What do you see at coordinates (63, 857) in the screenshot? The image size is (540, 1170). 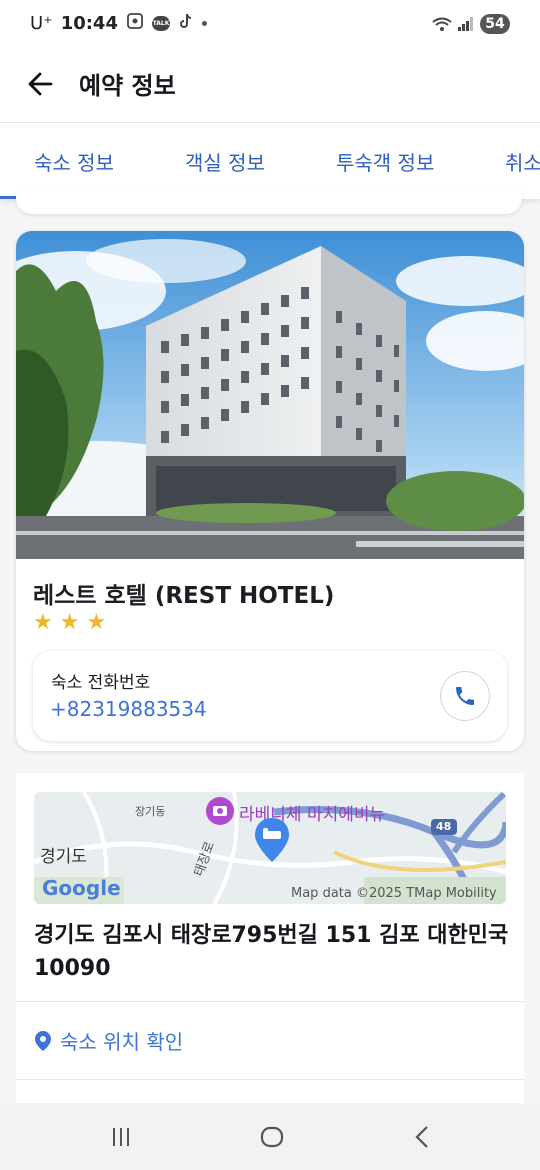 I see `map-label-gyeonggi: 경기도` at bounding box center [63, 857].